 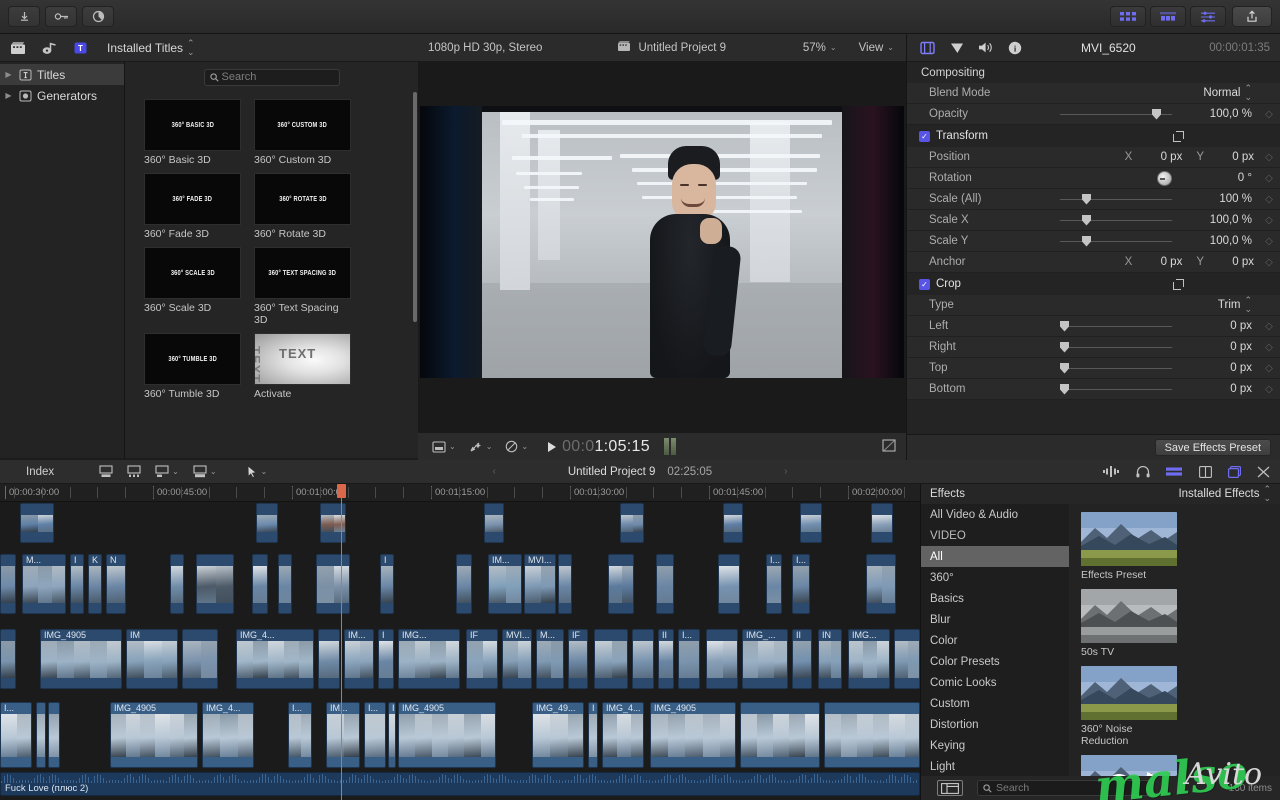 I want to click on param-value: 100,0 %, so click(x=1219, y=241).